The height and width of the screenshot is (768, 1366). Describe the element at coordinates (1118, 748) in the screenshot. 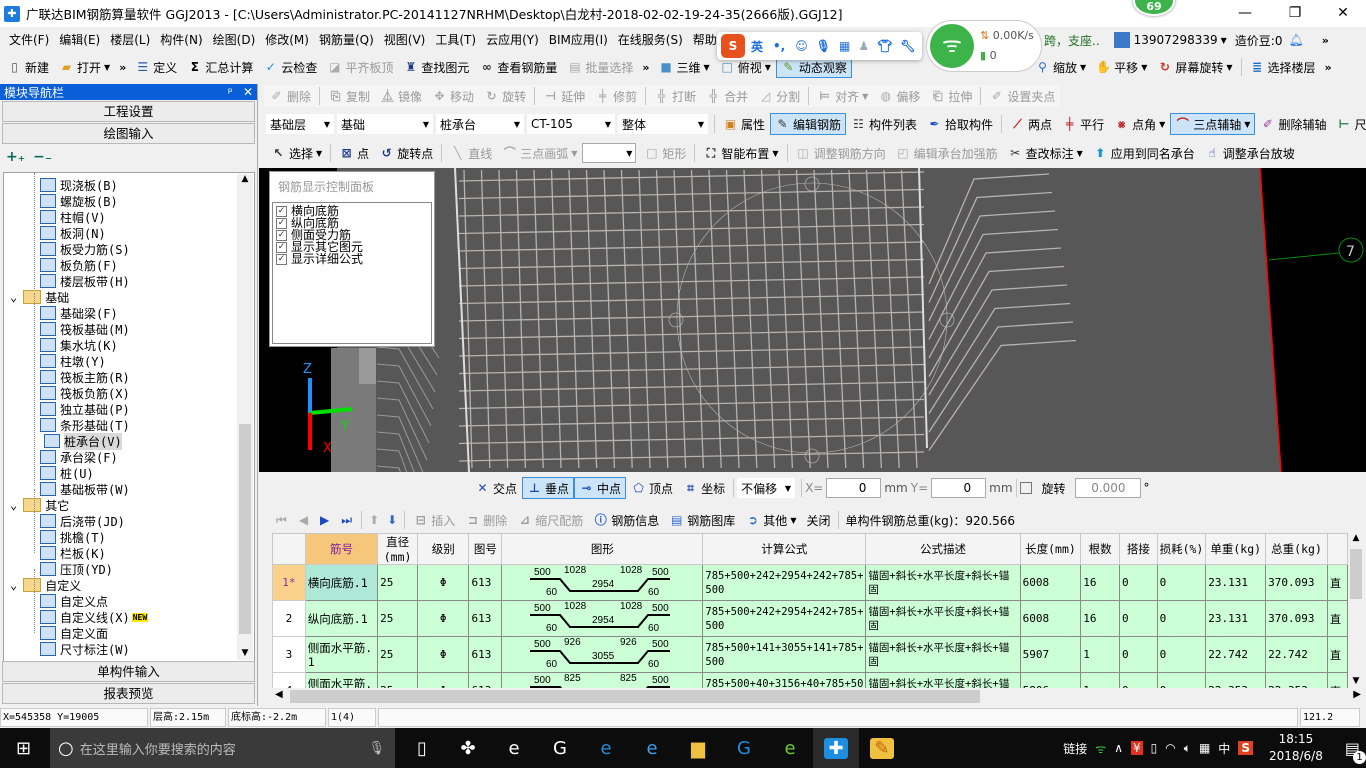

I see `chevron-up-icon: ∧` at that location.